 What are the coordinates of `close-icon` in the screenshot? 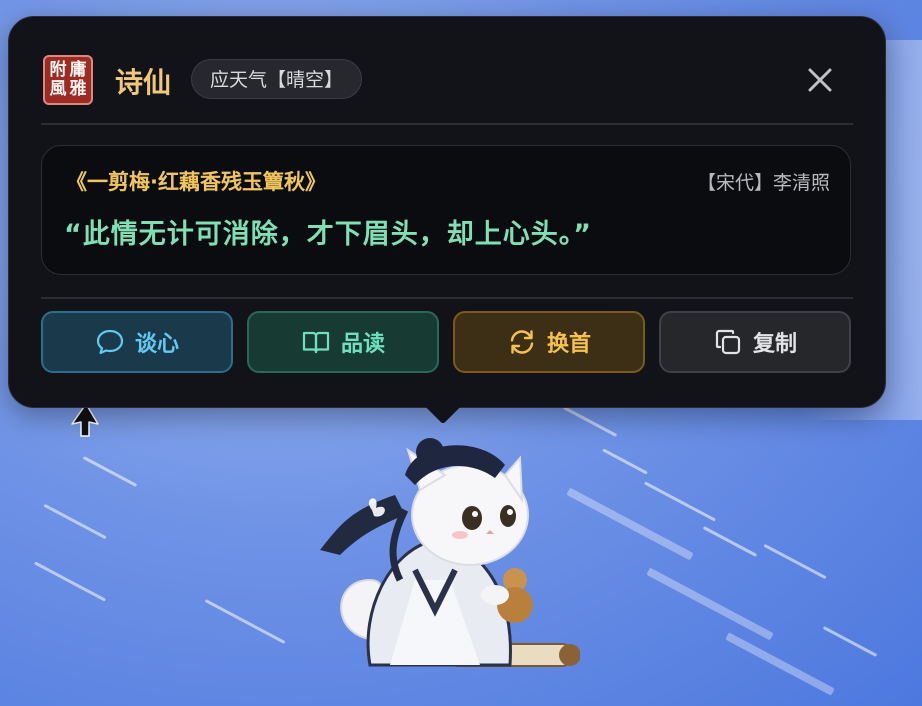 It's located at (820, 80).